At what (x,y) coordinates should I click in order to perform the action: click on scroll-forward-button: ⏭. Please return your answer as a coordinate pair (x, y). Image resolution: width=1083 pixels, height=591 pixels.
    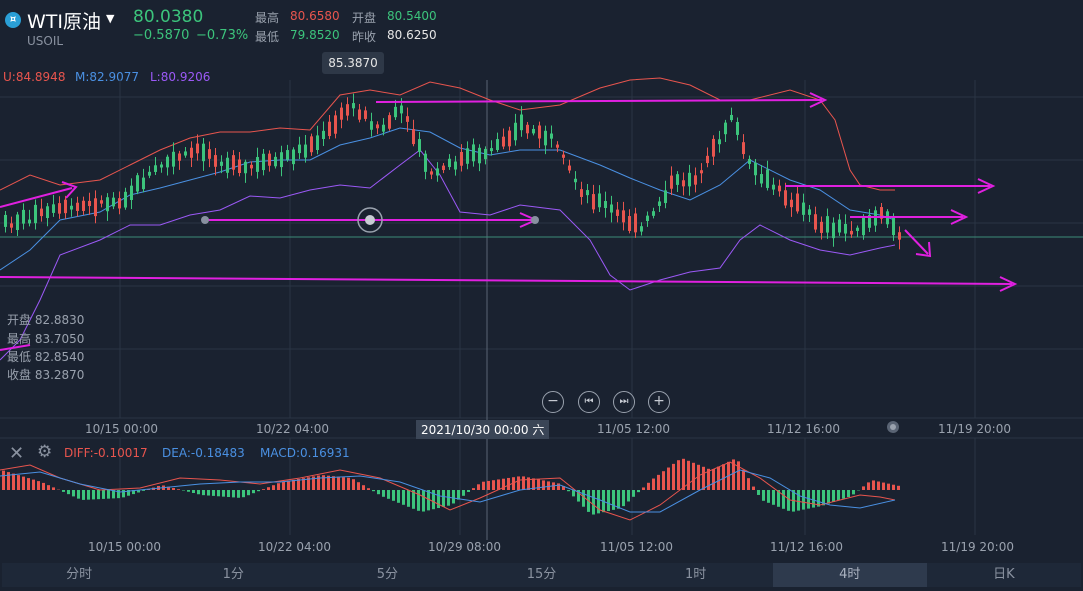
    Looking at the image, I should click on (624, 402).